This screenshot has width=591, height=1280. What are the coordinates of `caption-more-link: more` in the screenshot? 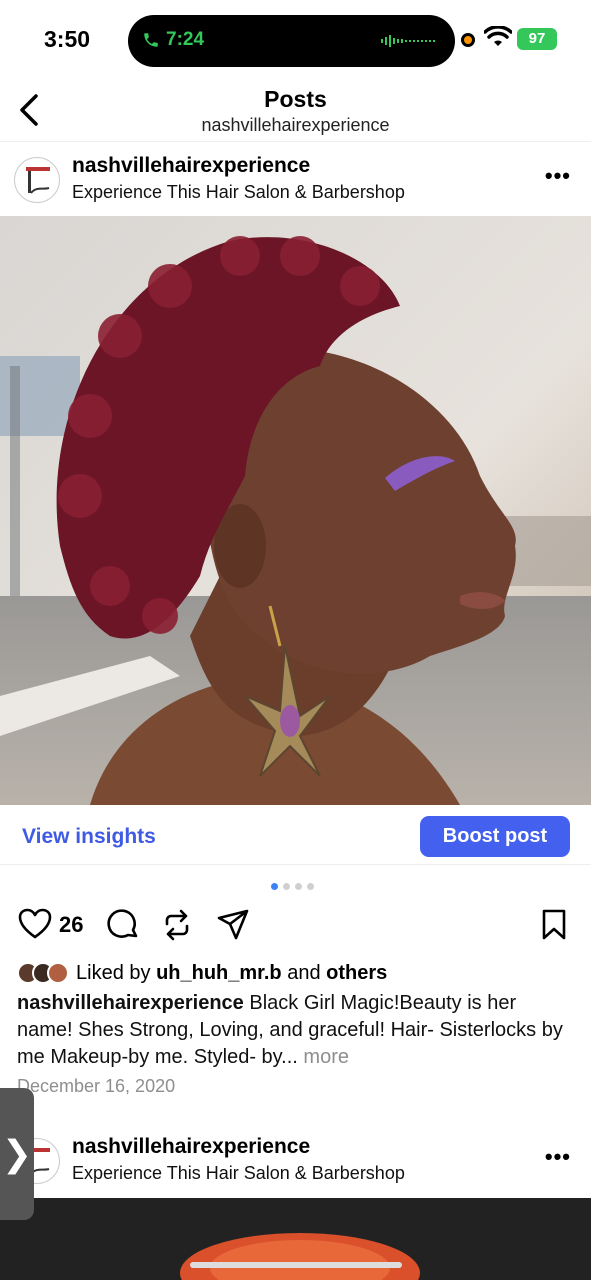 It's located at (326, 1057).